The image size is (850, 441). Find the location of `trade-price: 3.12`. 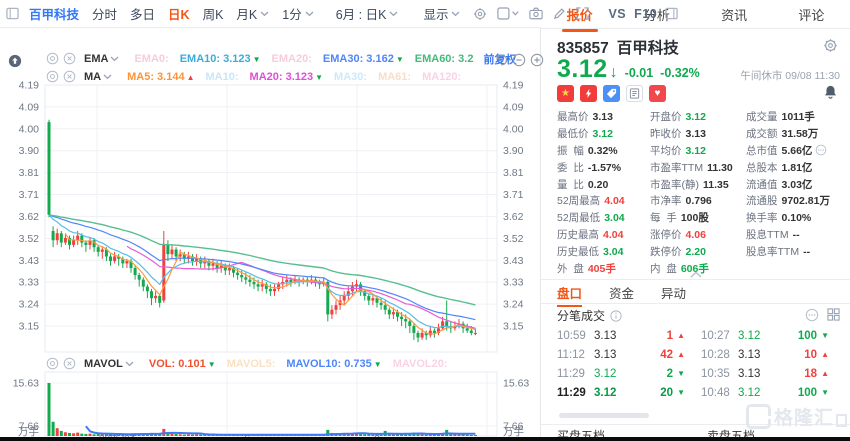

trade-price: 3.12 is located at coordinates (749, 335).